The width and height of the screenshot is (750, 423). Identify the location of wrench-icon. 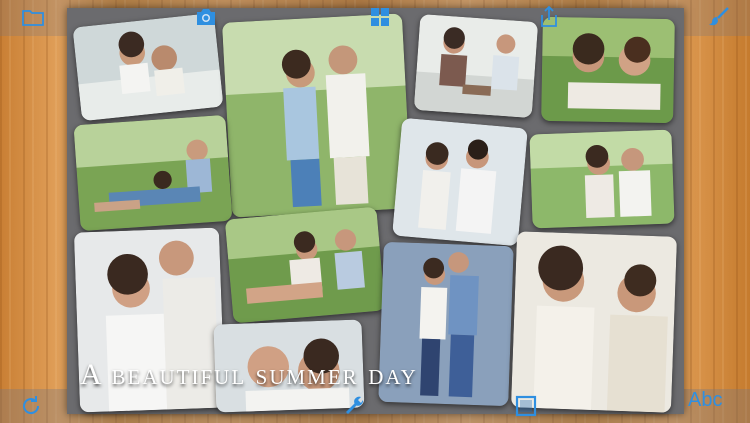
(355, 406).